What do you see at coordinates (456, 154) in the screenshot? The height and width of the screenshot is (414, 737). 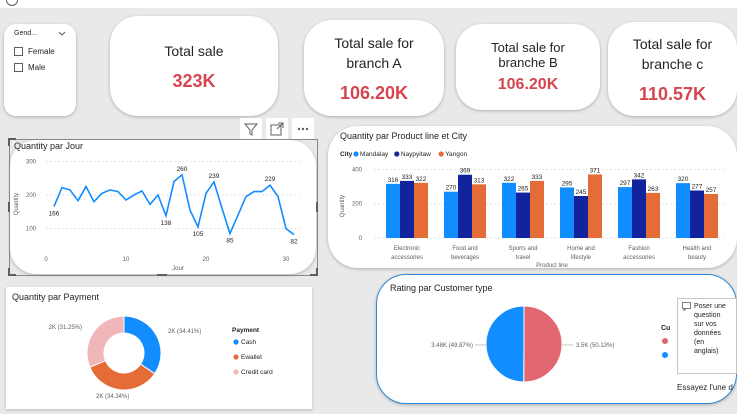 I see `legend-item: Yangon` at bounding box center [456, 154].